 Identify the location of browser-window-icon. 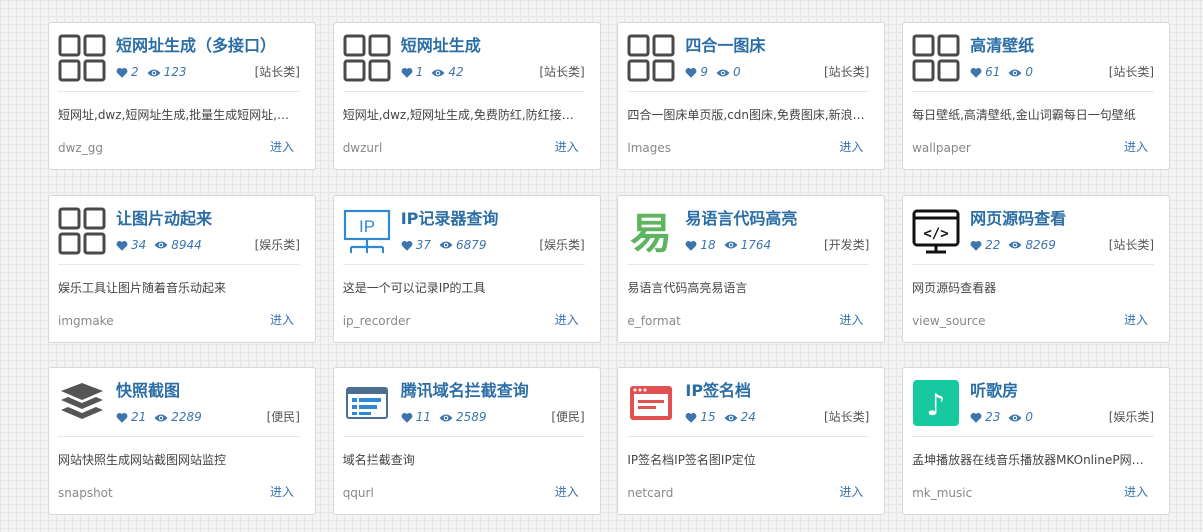
(651, 403).